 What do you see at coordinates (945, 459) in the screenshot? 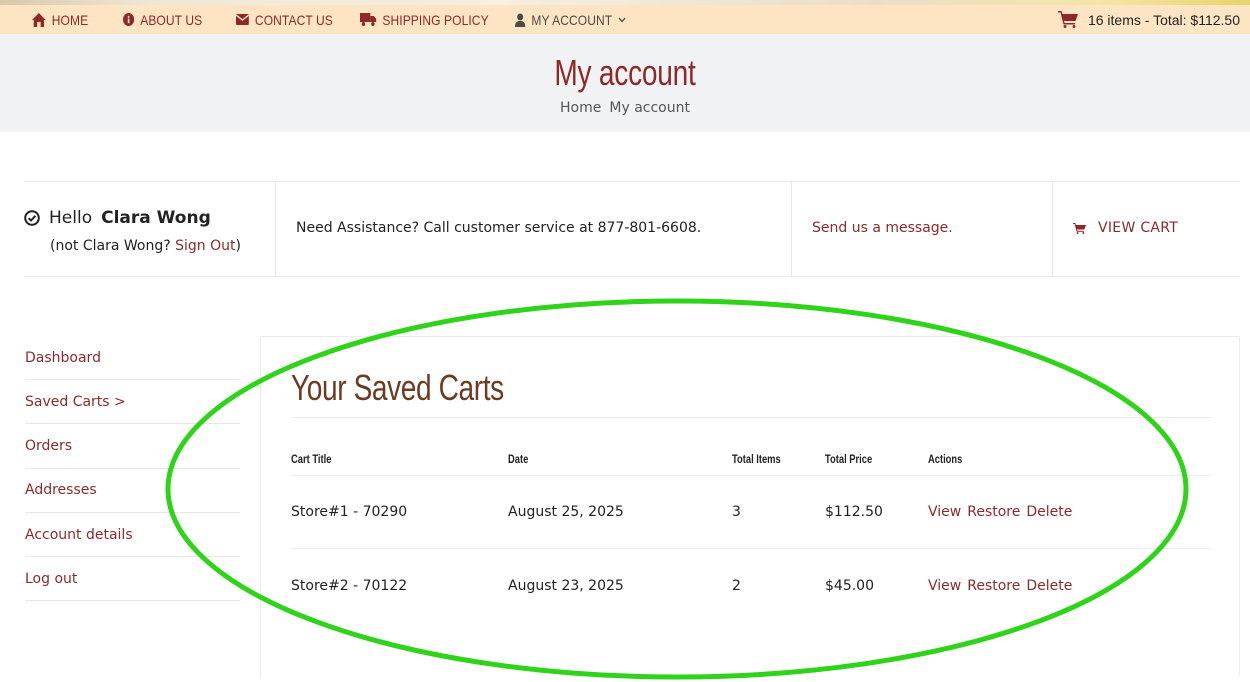
I see `column-header-actions: Actions` at bounding box center [945, 459].